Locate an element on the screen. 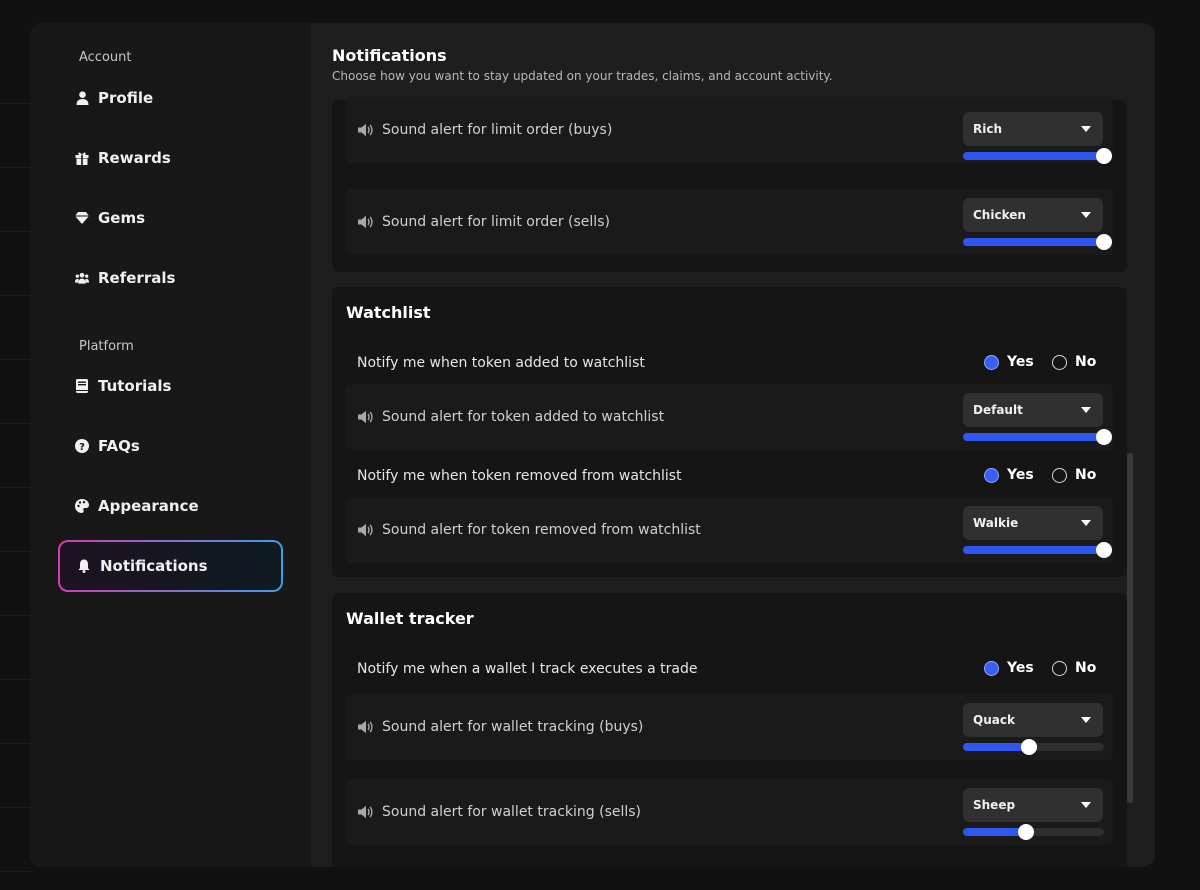 This screenshot has width=1200, height=890. sound-select-value: Quack is located at coordinates (994, 720).